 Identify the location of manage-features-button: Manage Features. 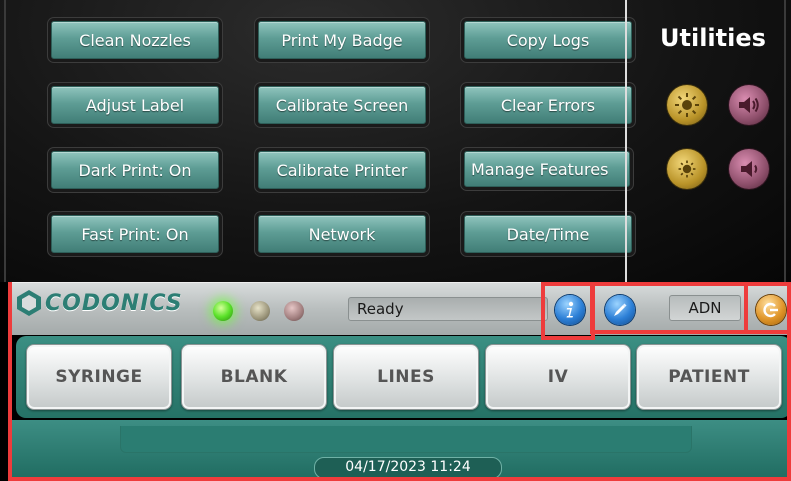
(547, 169).